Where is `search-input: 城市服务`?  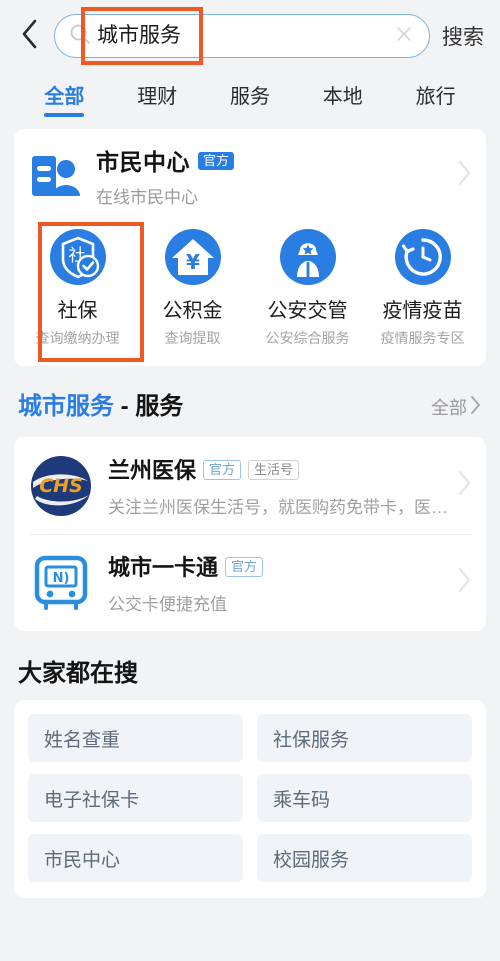
search-input: 城市服务 is located at coordinates (242, 36).